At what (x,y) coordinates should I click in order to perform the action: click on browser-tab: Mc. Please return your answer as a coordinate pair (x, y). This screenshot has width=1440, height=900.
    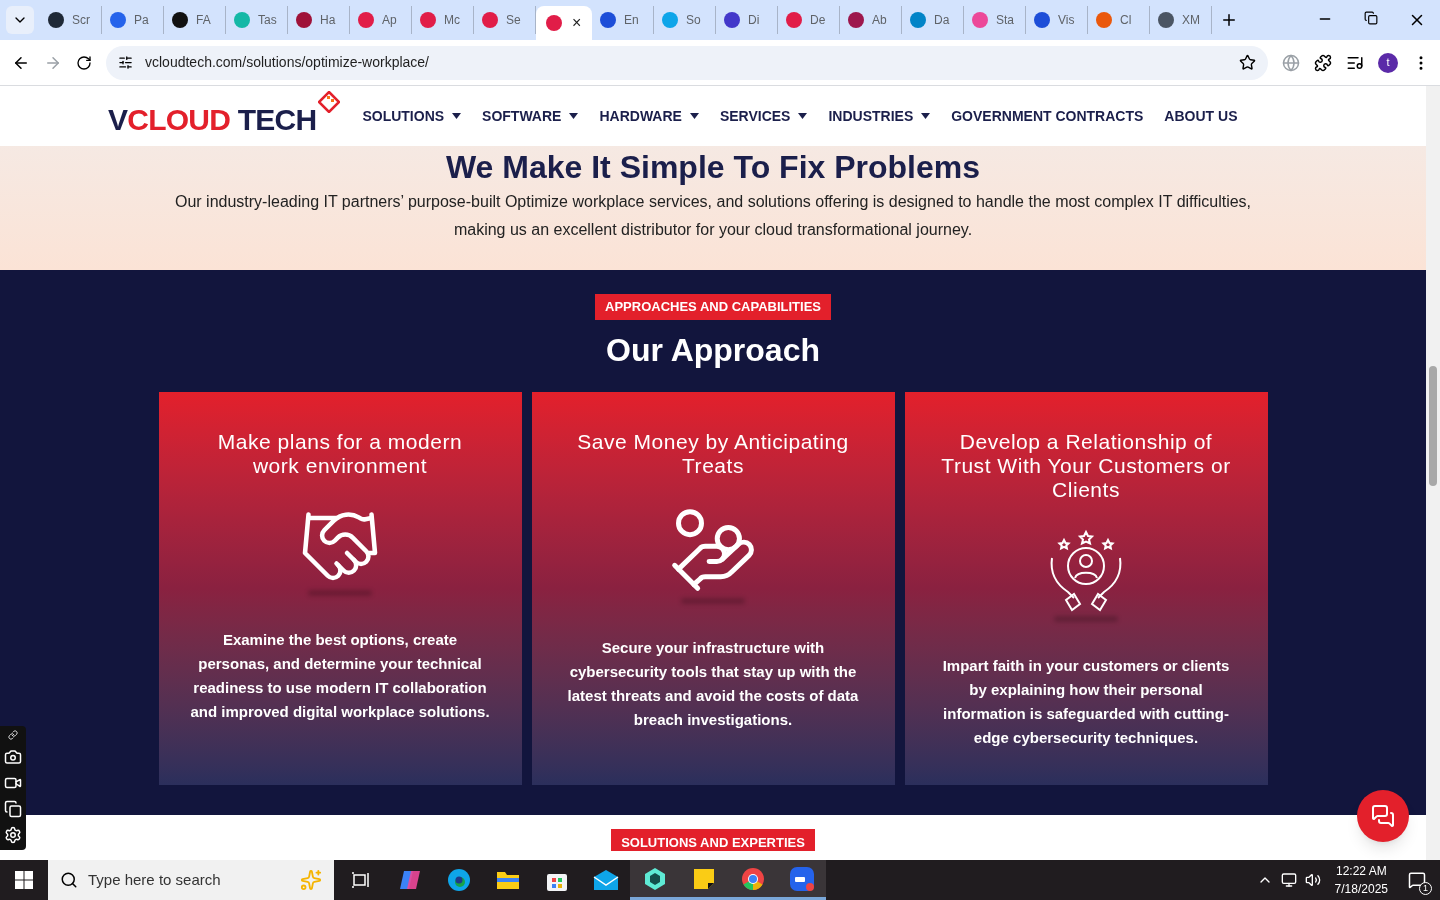
    Looking at the image, I should click on (443, 20).